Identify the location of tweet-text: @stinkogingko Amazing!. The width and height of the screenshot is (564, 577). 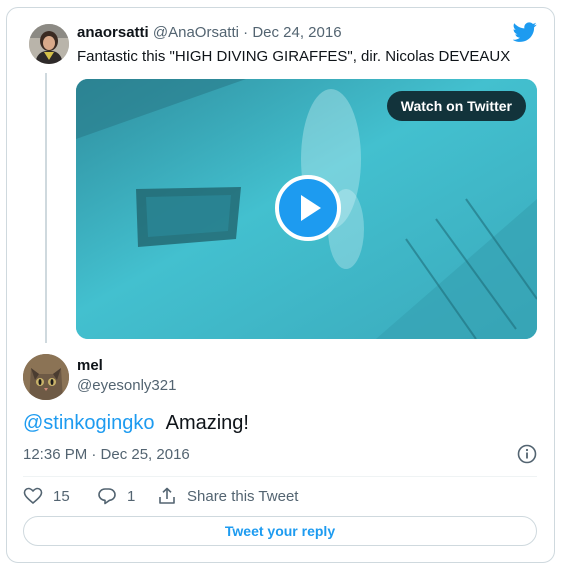
(136, 423).